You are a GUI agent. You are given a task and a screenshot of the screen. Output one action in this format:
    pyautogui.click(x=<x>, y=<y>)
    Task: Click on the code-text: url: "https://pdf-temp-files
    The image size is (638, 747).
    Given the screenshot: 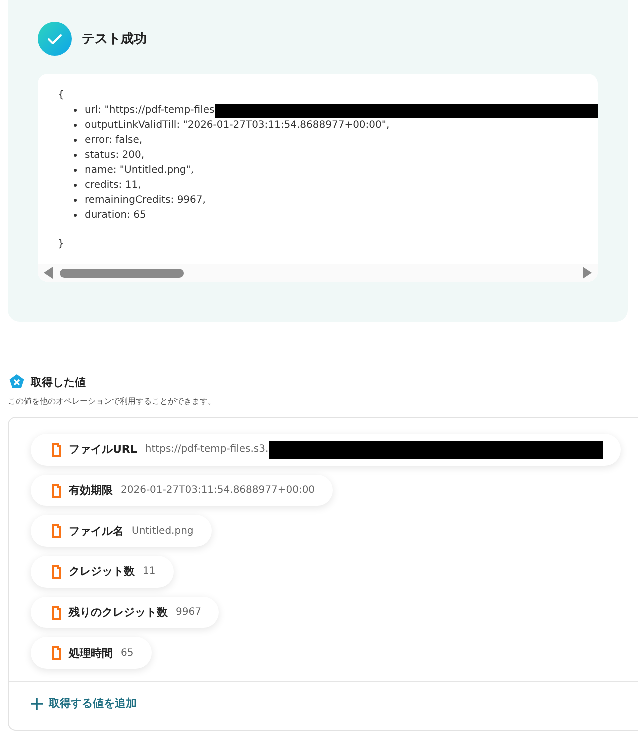 What is the action you would take?
    pyautogui.click(x=150, y=110)
    